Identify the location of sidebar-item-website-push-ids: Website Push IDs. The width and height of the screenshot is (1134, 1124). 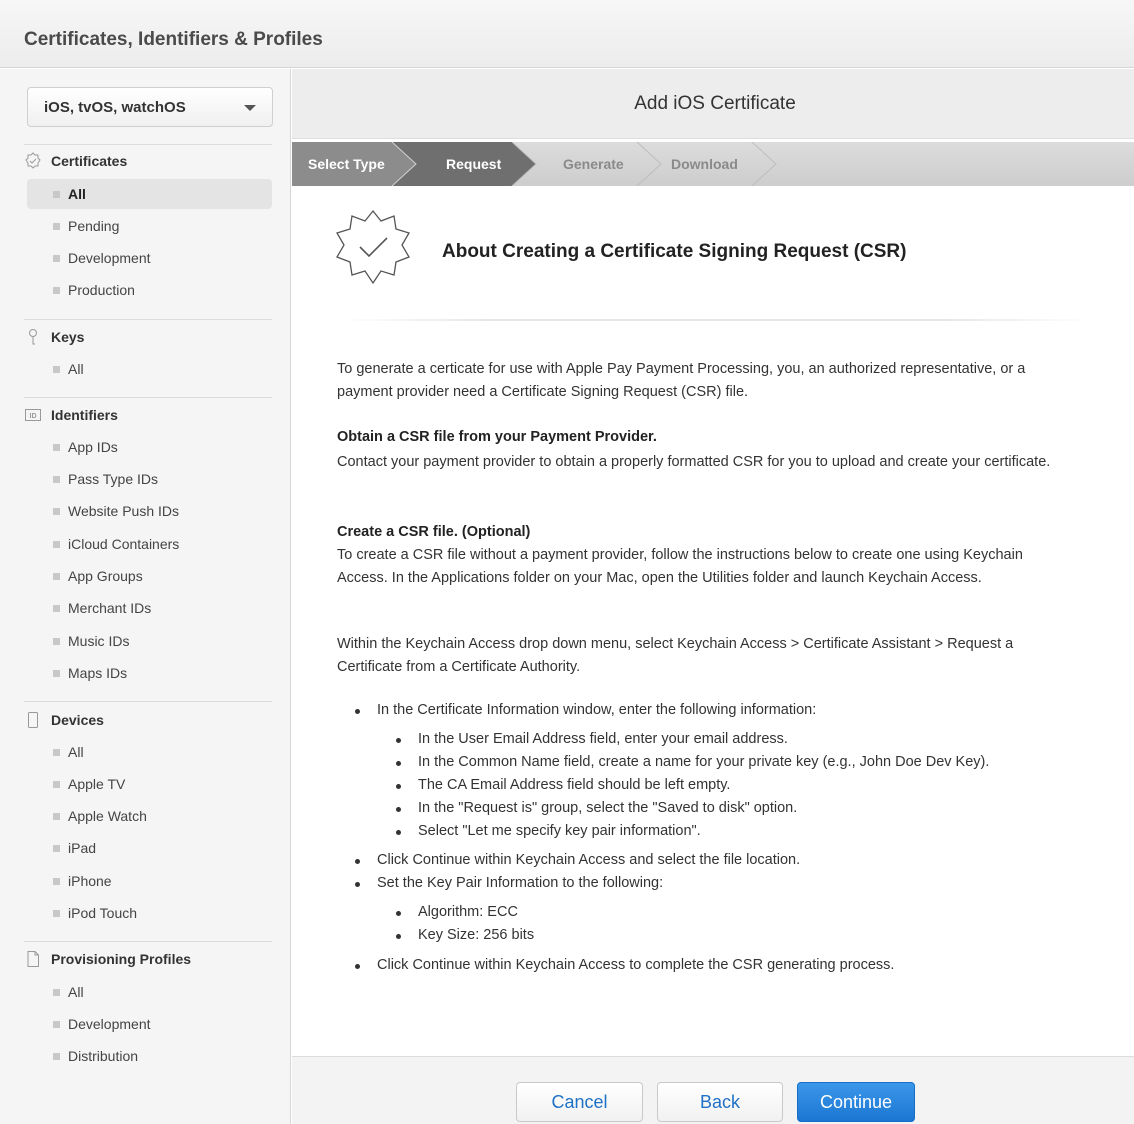
(149, 511).